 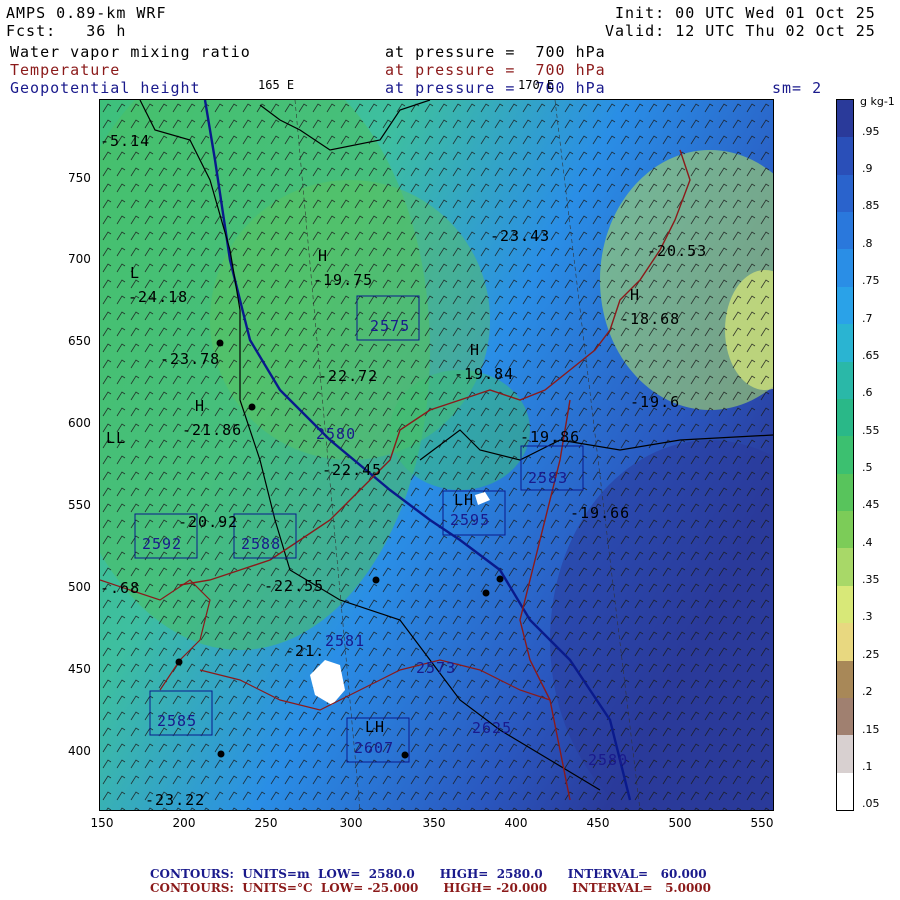 What do you see at coordinates (470, 520) in the screenshot?
I see `height-label-2595: 2595` at bounding box center [470, 520].